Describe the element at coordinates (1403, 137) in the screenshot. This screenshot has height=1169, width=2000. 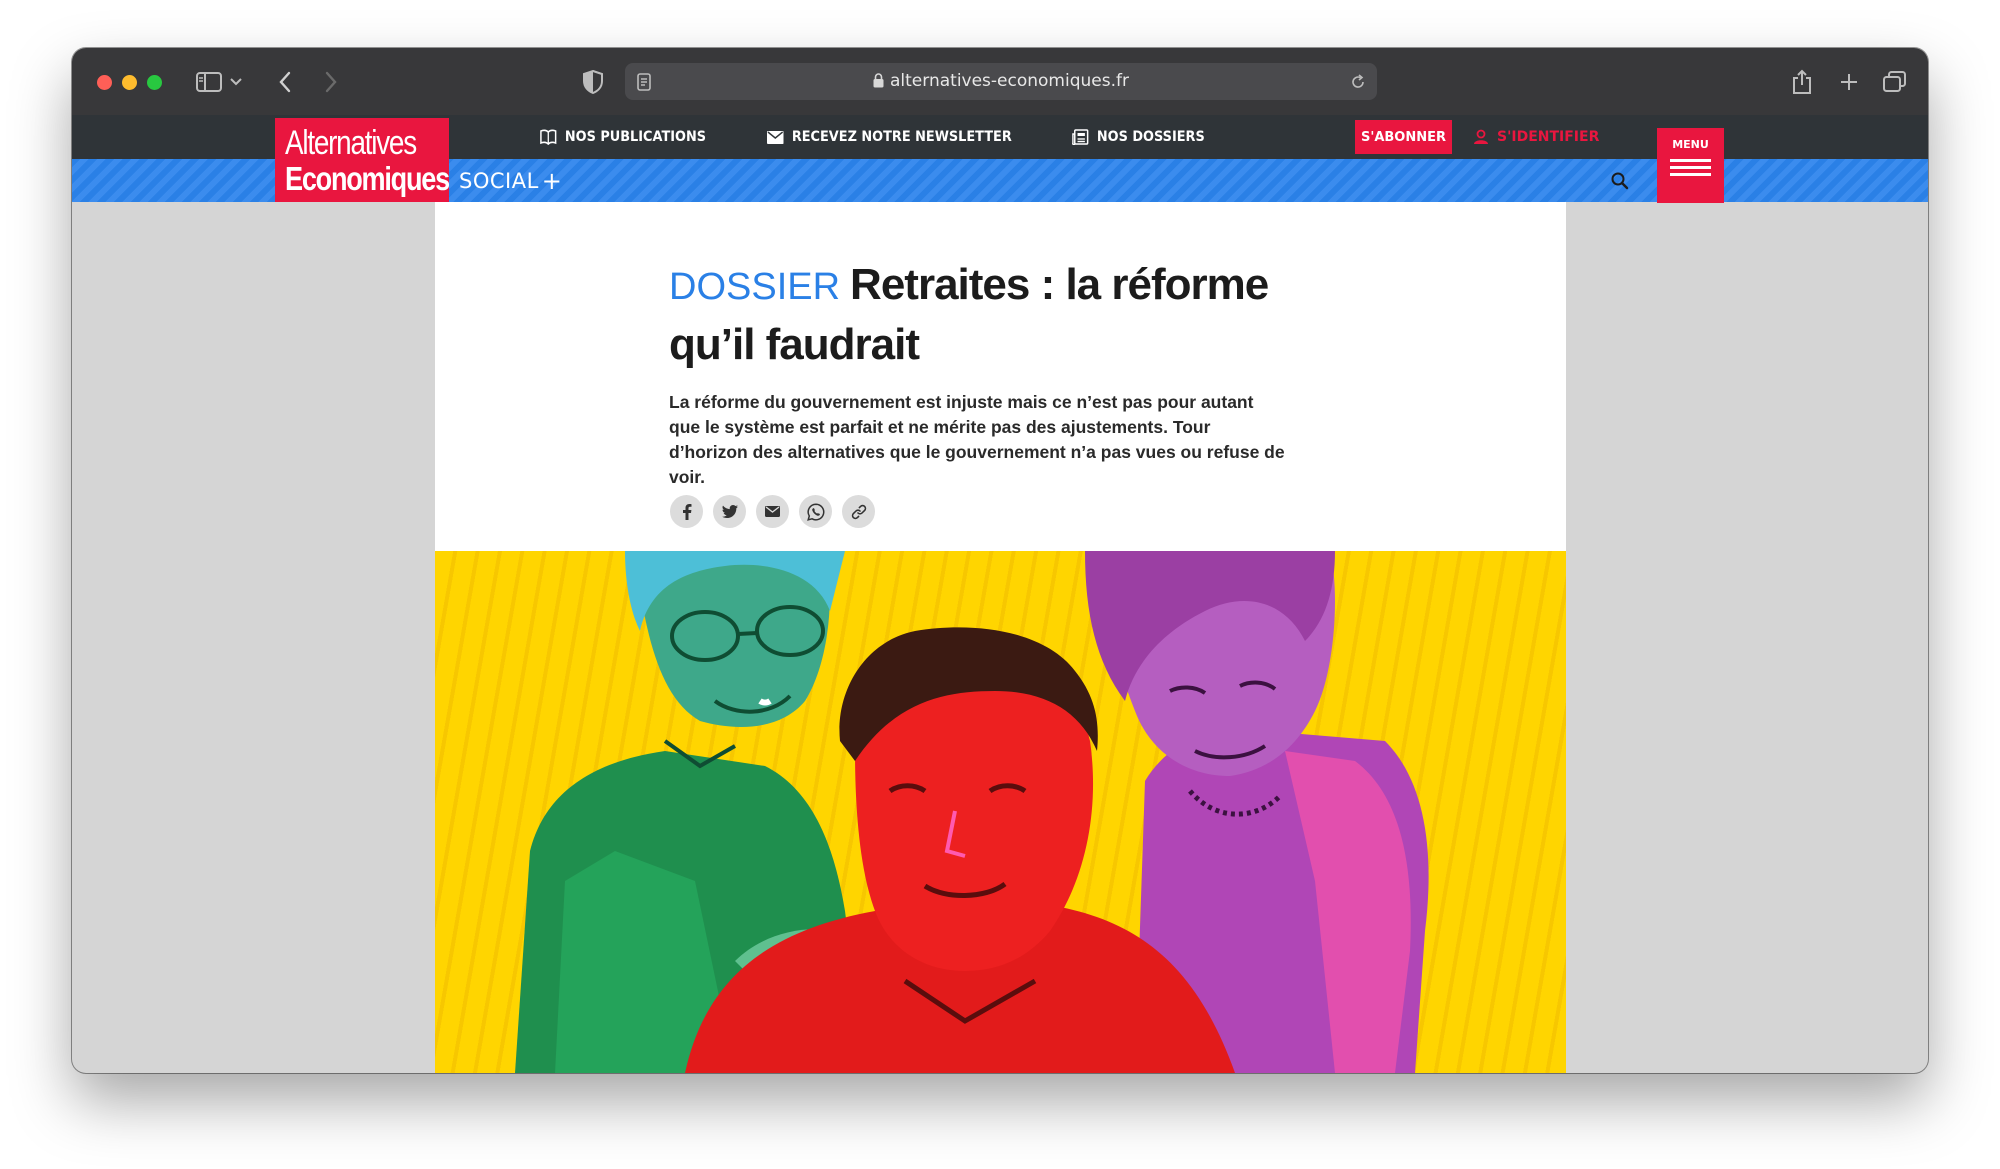
I see `subscribe-button: S'ABONNER` at that location.